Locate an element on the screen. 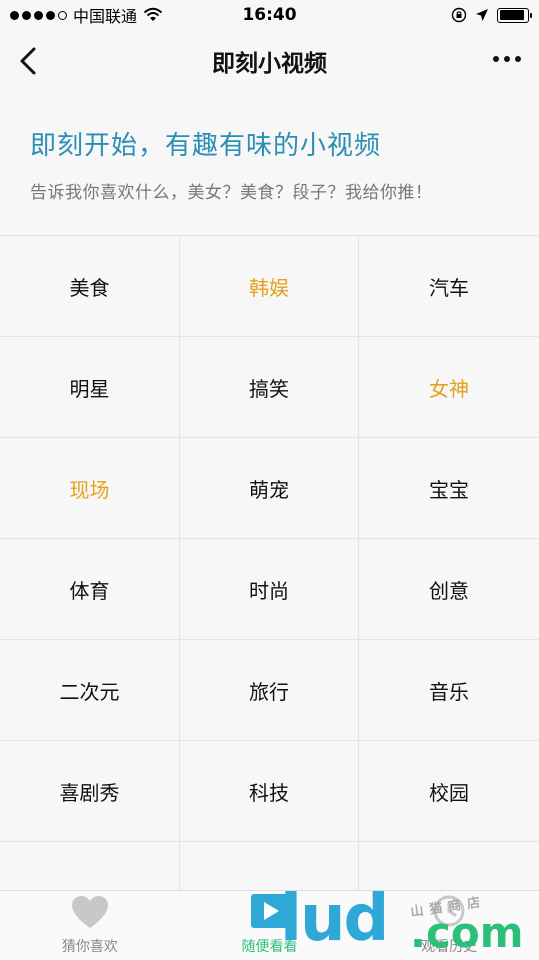 The image size is (539, 960). tab-browse: 随便看看 is located at coordinates (270, 925).